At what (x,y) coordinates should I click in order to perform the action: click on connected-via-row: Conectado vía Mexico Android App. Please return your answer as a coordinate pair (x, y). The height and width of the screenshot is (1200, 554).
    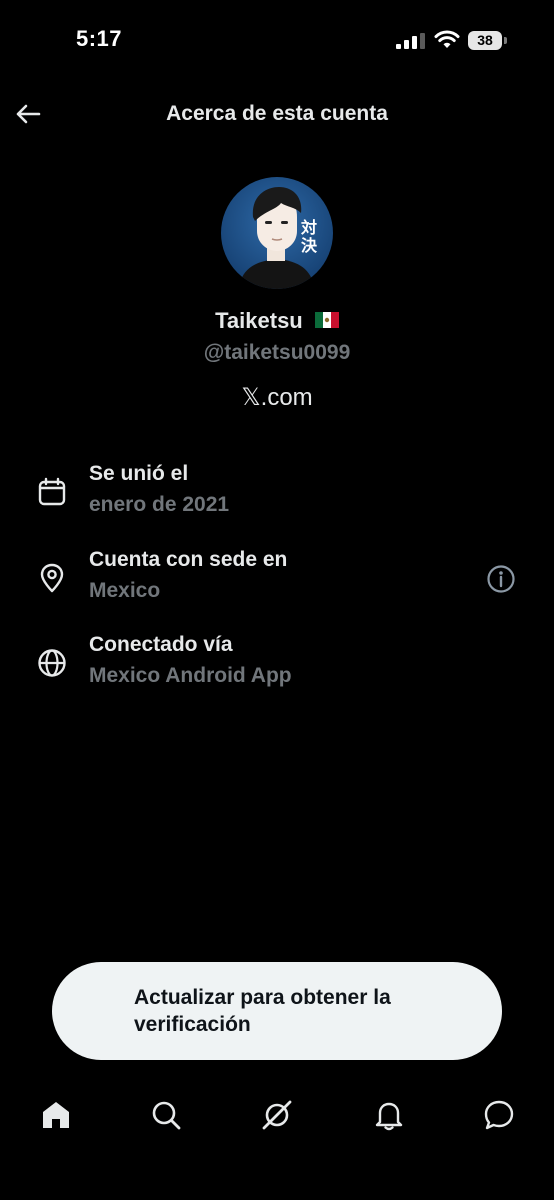
    Looking at the image, I should click on (277, 668).